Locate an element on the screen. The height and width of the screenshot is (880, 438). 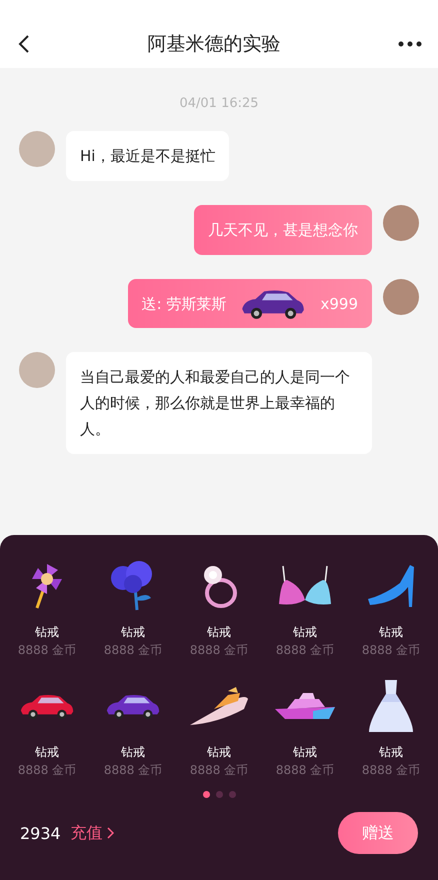
more-icon is located at coordinates (410, 44).